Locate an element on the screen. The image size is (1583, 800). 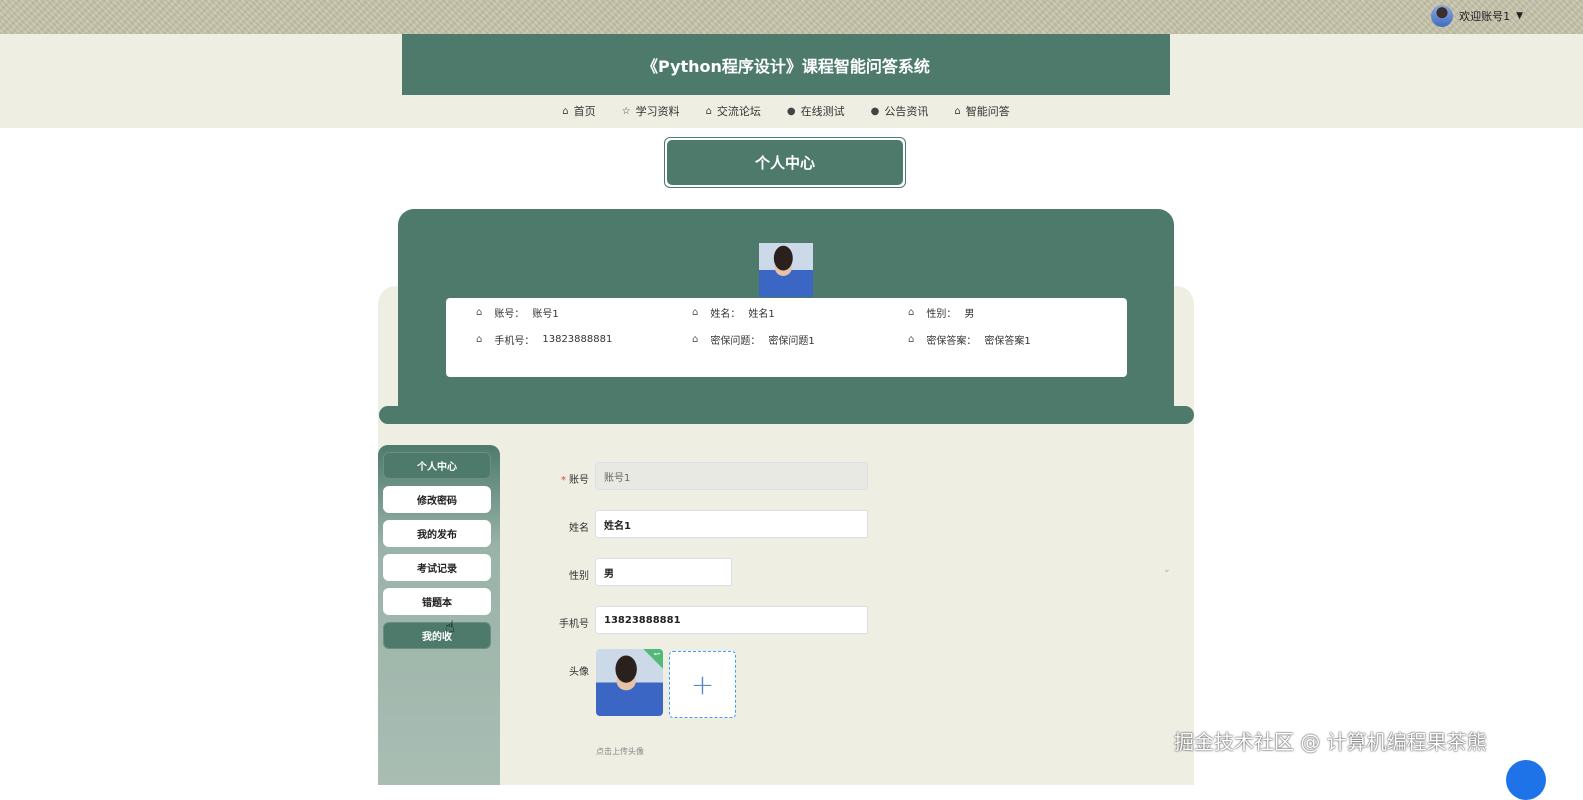
nav-item-materials: ☆ 学习资料 is located at coordinates (651, 111).